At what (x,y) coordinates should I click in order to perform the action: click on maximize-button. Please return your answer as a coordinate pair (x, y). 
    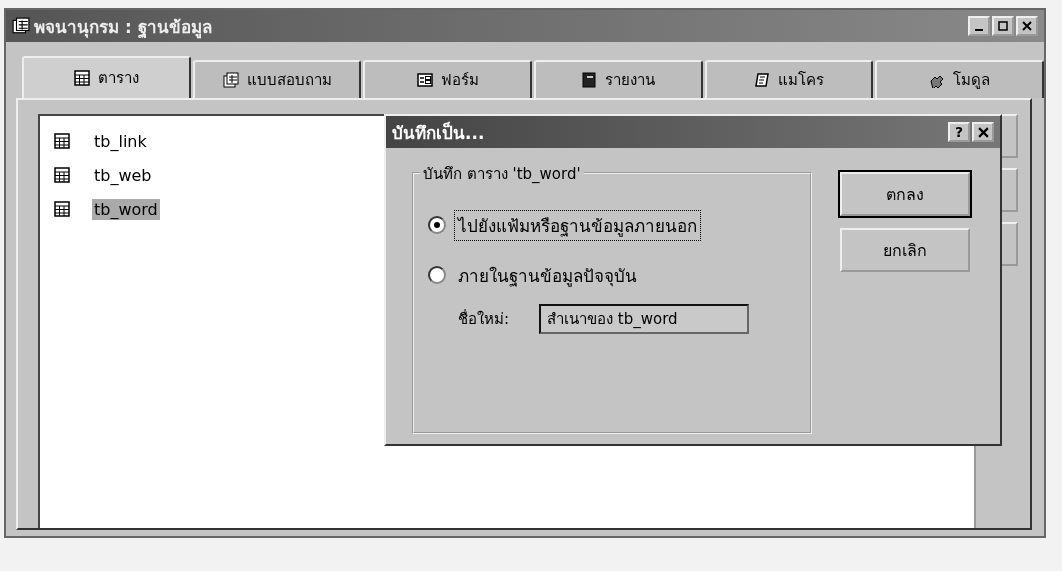
    Looking at the image, I should click on (1003, 26).